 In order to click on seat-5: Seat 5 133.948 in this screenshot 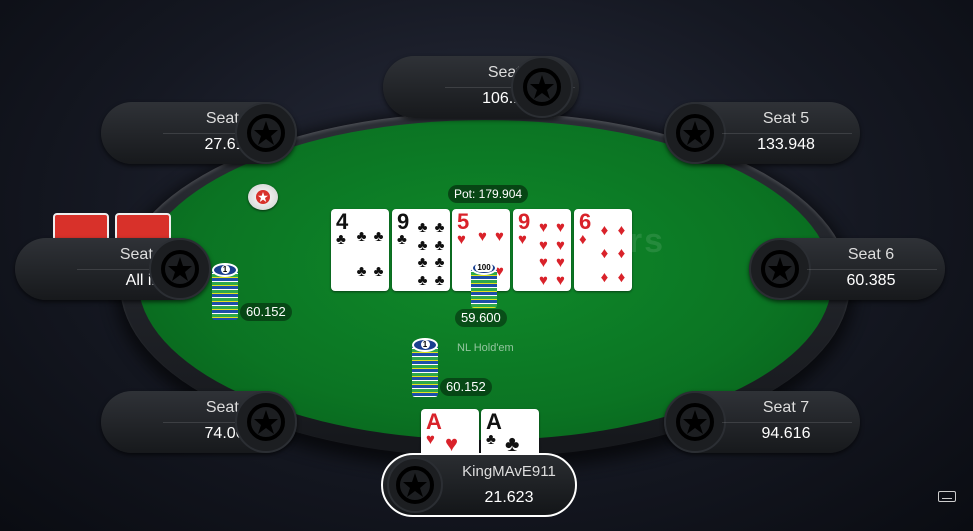, I will do `click(762, 133)`.